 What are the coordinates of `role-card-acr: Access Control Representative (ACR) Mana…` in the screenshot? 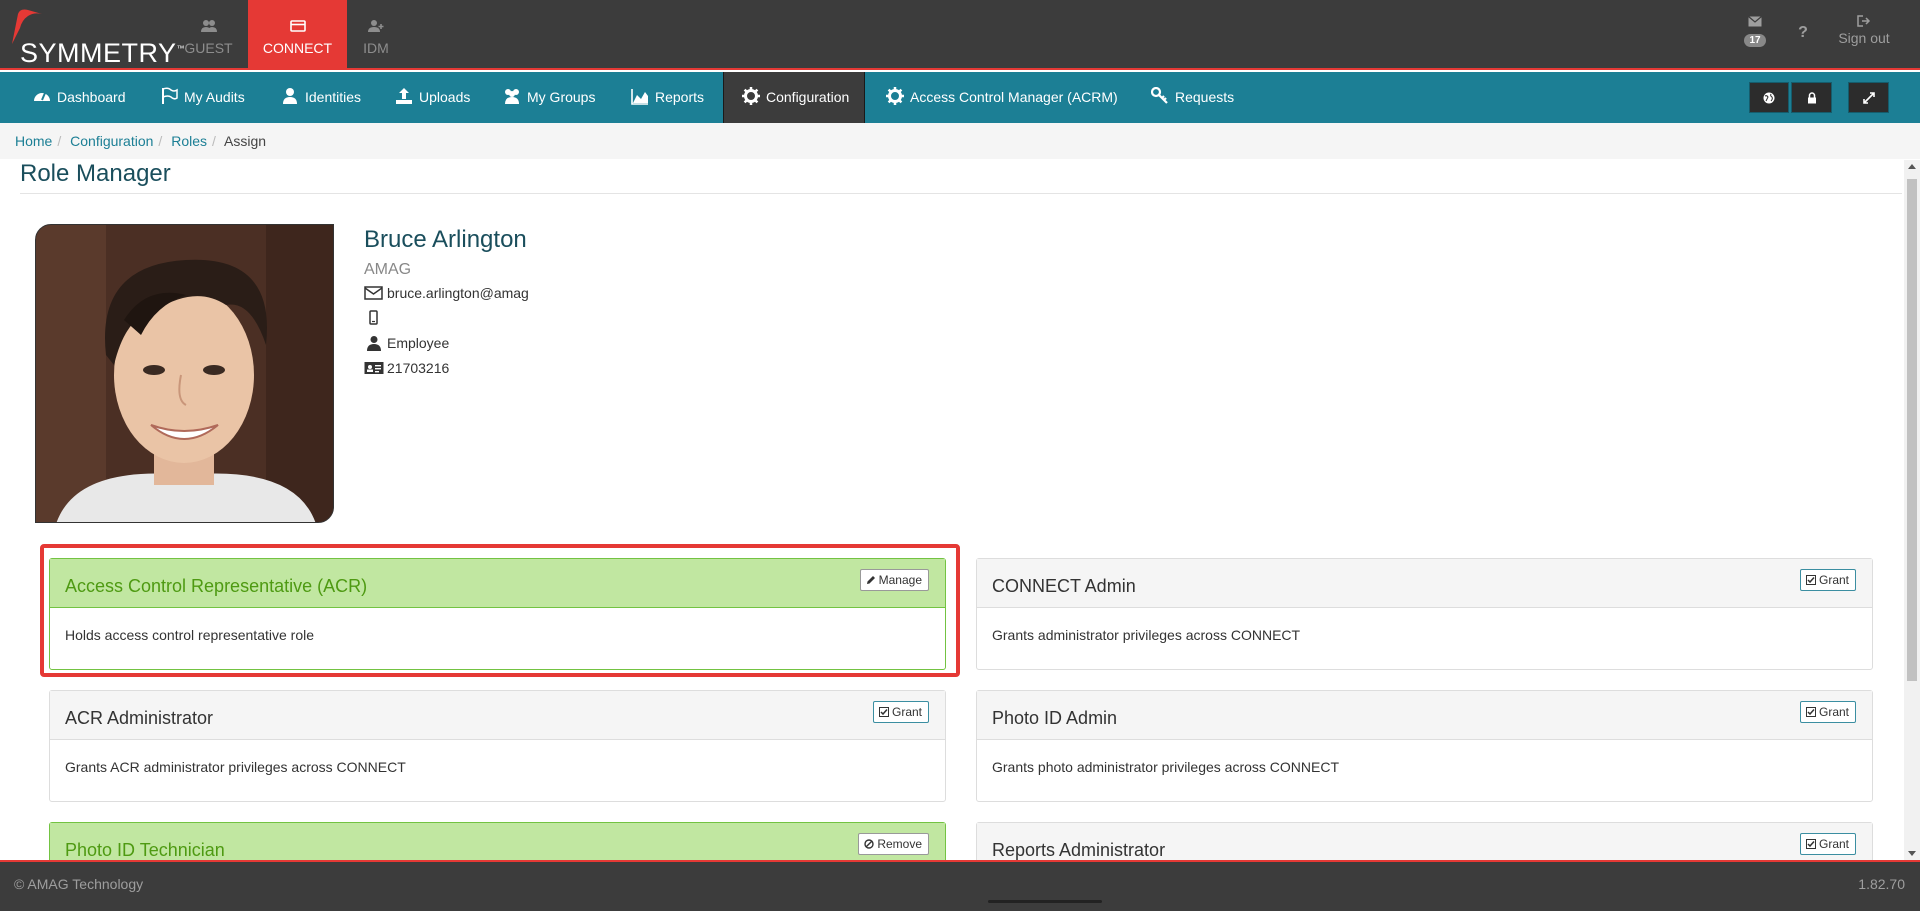 It's located at (497, 614).